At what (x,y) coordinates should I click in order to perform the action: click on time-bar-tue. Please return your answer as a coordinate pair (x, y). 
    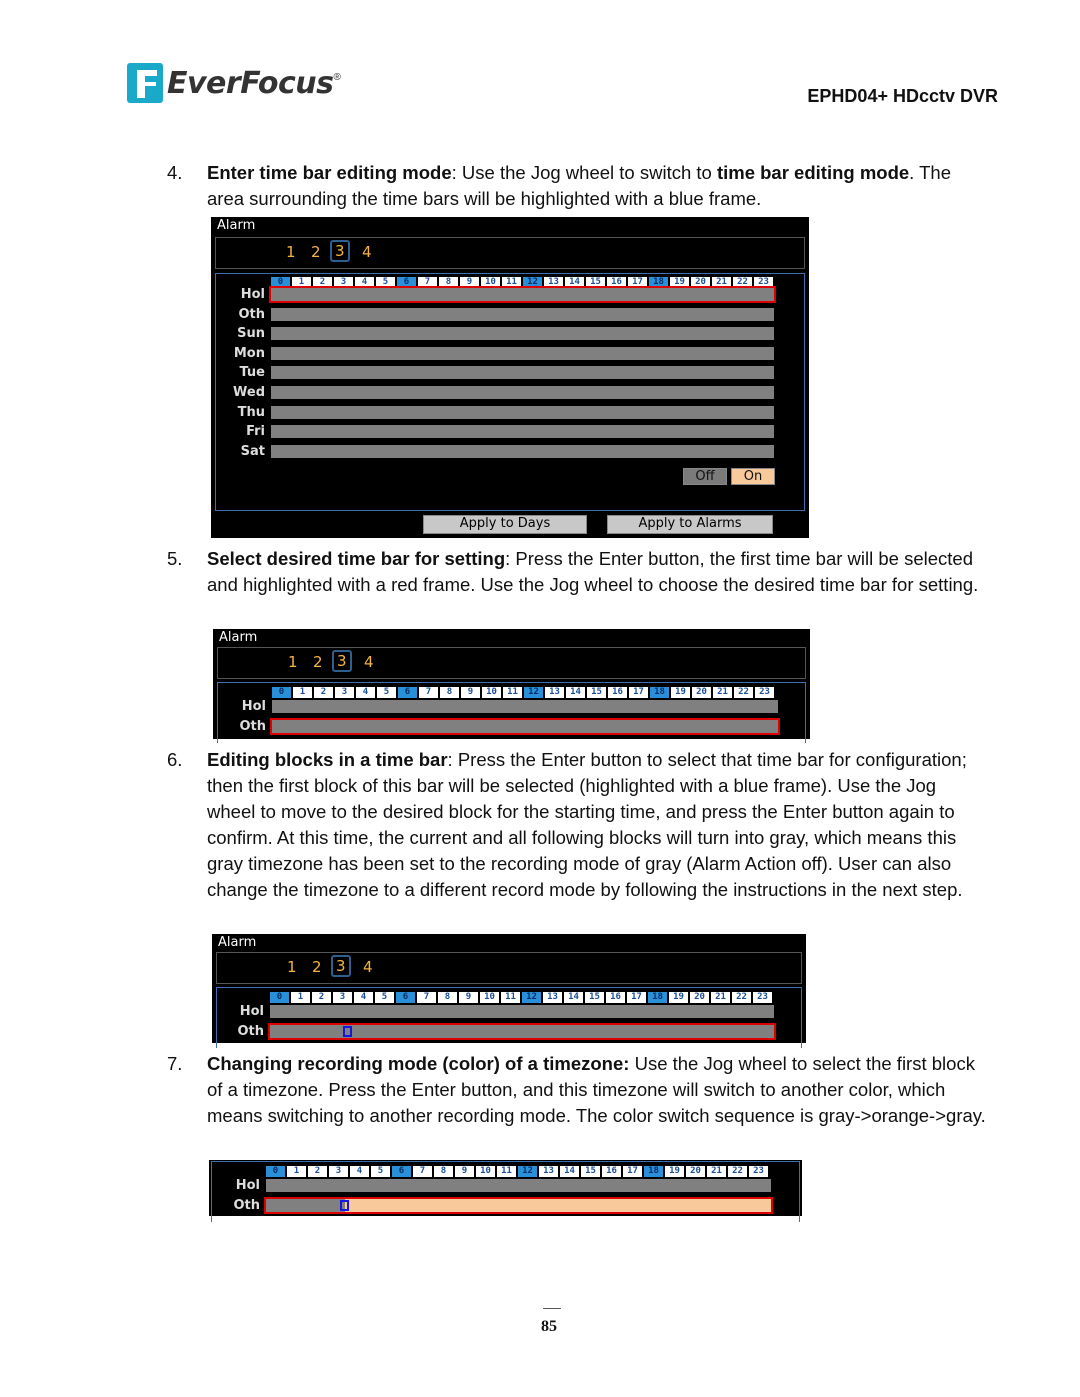
    Looking at the image, I should click on (522, 373).